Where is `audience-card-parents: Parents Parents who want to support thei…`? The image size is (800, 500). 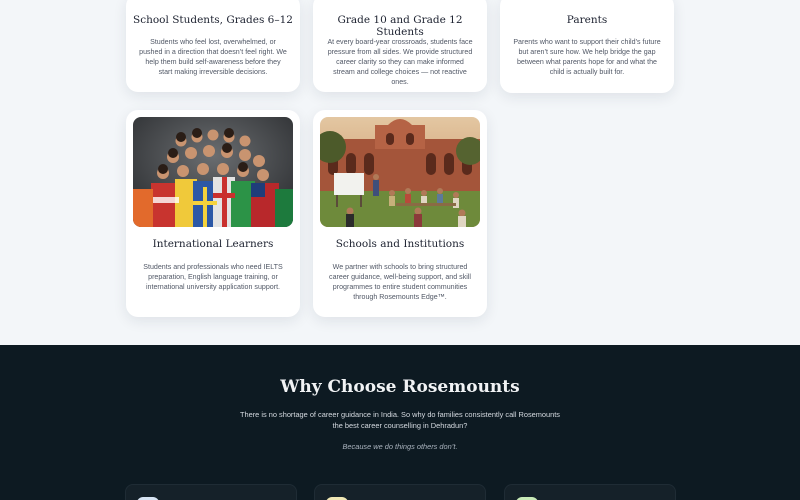
audience-card-parents: Parents Parents who want to support thei… is located at coordinates (587, 46).